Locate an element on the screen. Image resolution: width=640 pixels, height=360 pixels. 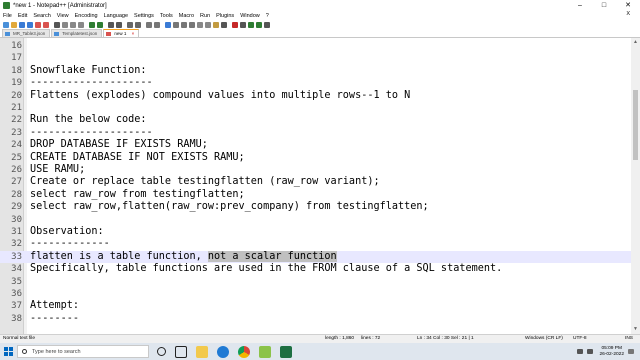
editor-line: 21 is located at coordinates (315, 108).